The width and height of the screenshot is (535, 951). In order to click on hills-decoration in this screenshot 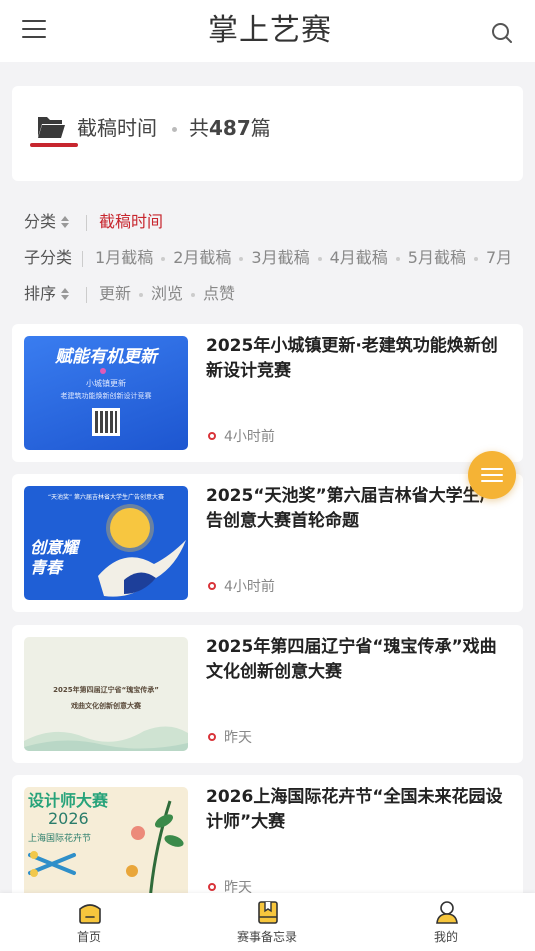, I will do `click(106, 738)`.